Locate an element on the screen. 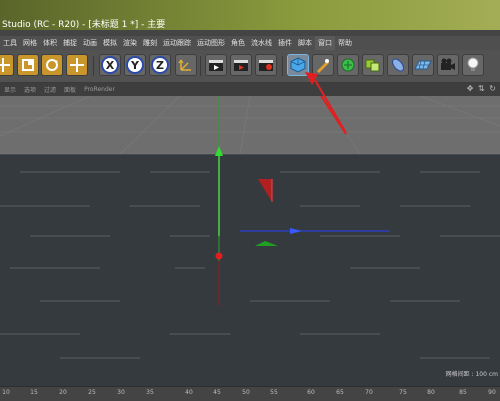  menu-mesh: 网格 is located at coordinates (30, 43).